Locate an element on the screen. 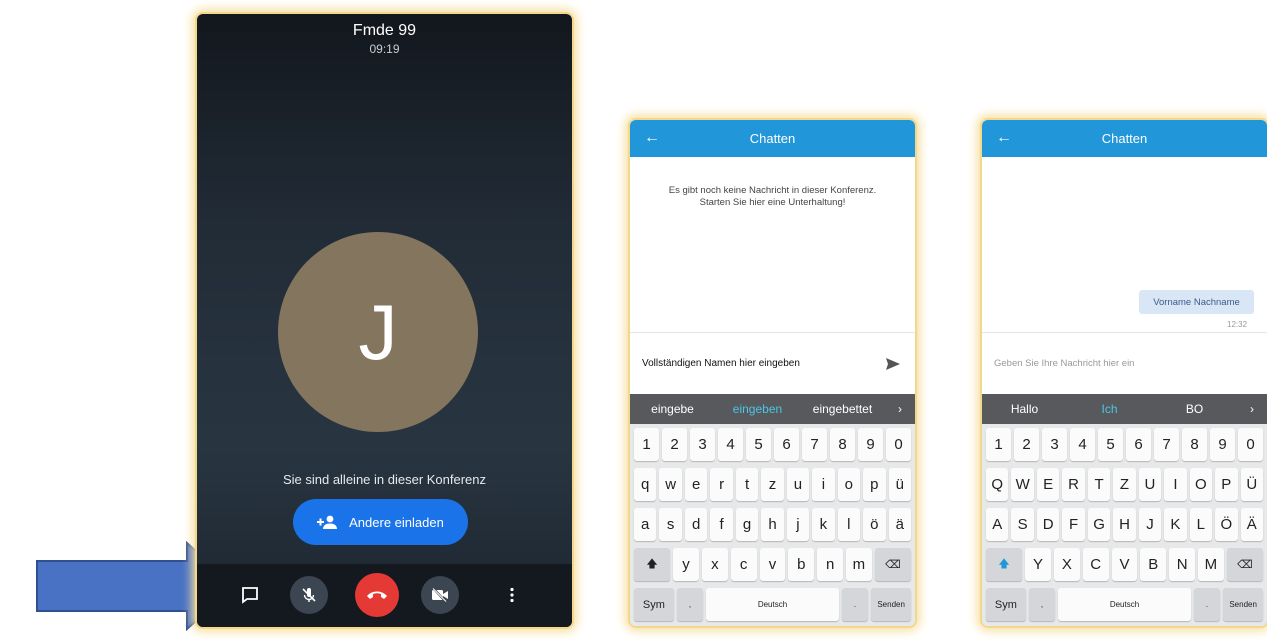 Image resolution: width=1267 pixels, height=641 pixels. key: C is located at coordinates (1095, 564).